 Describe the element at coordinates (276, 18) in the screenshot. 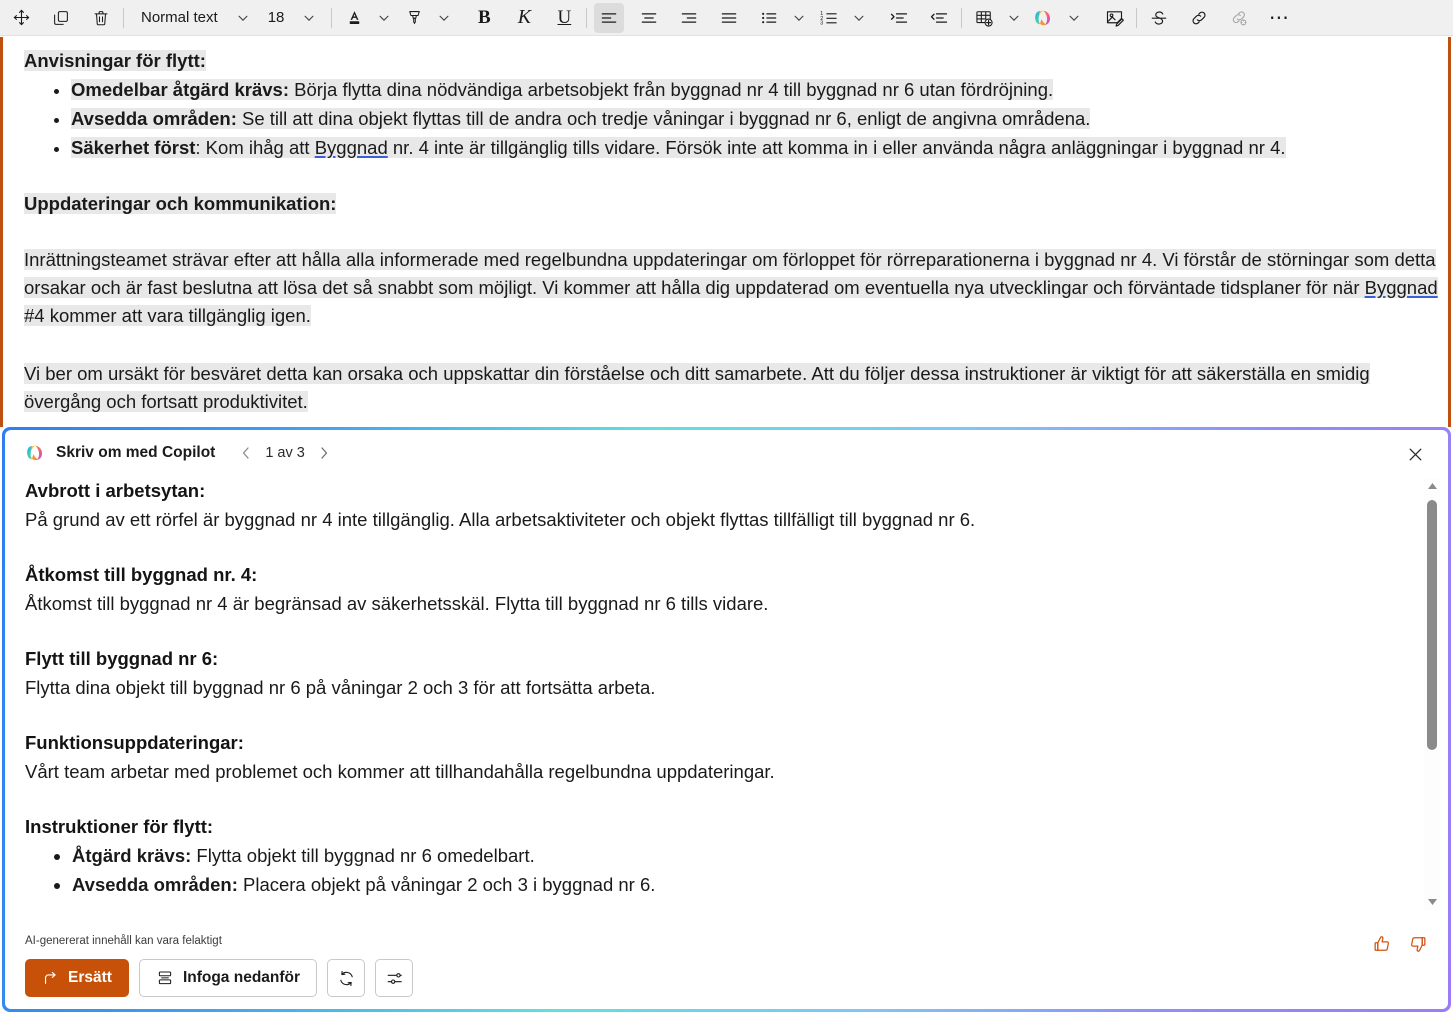

I see `font-size-dropdown: 18` at that location.